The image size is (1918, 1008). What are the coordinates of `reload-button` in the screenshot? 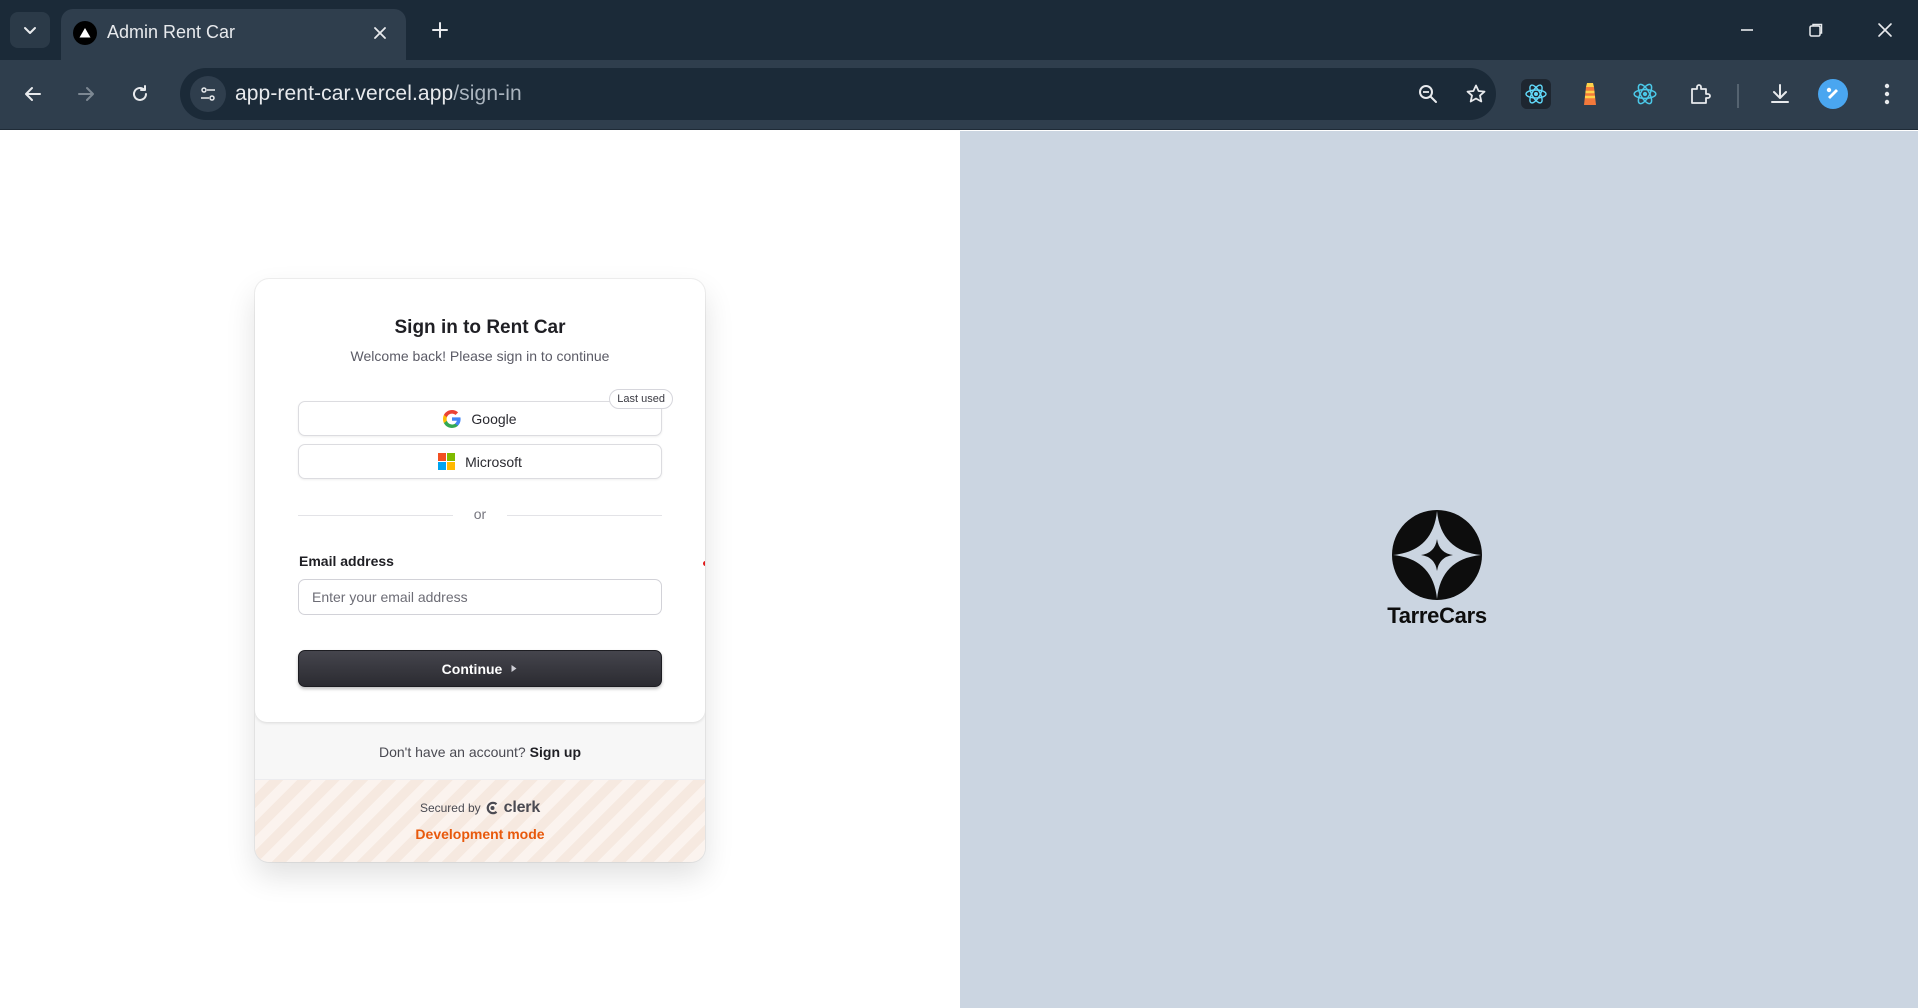 It's located at (140, 94).